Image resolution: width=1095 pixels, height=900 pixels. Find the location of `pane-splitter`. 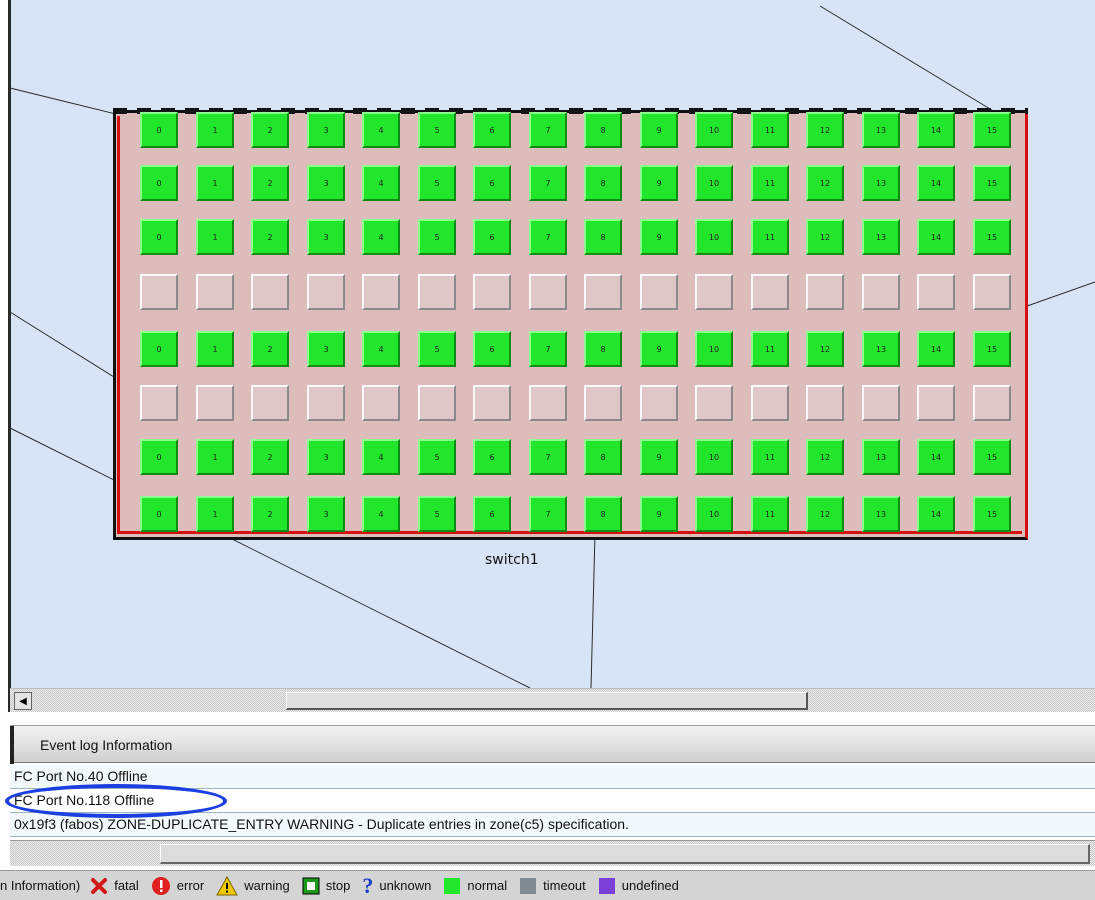

pane-splitter is located at coordinates (9, 356).